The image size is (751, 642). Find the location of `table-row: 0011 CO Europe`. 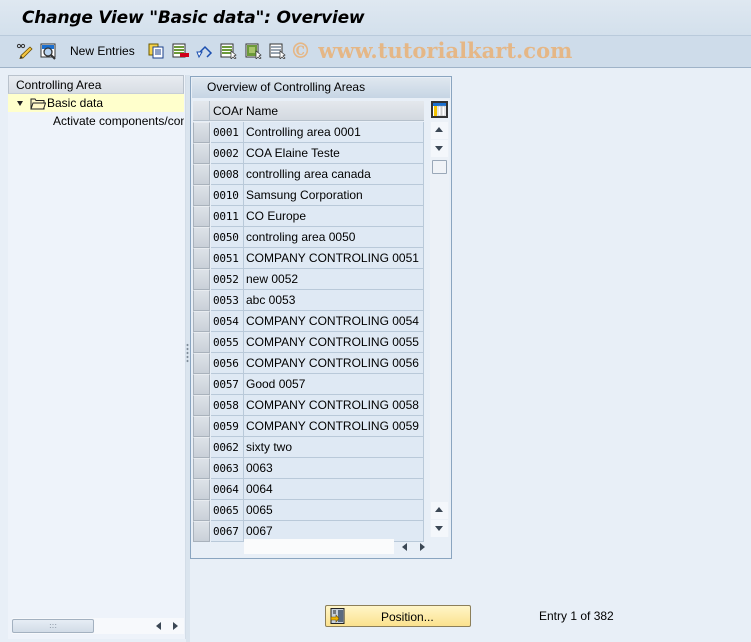

table-row: 0011 CO Europe is located at coordinates (308, 216).